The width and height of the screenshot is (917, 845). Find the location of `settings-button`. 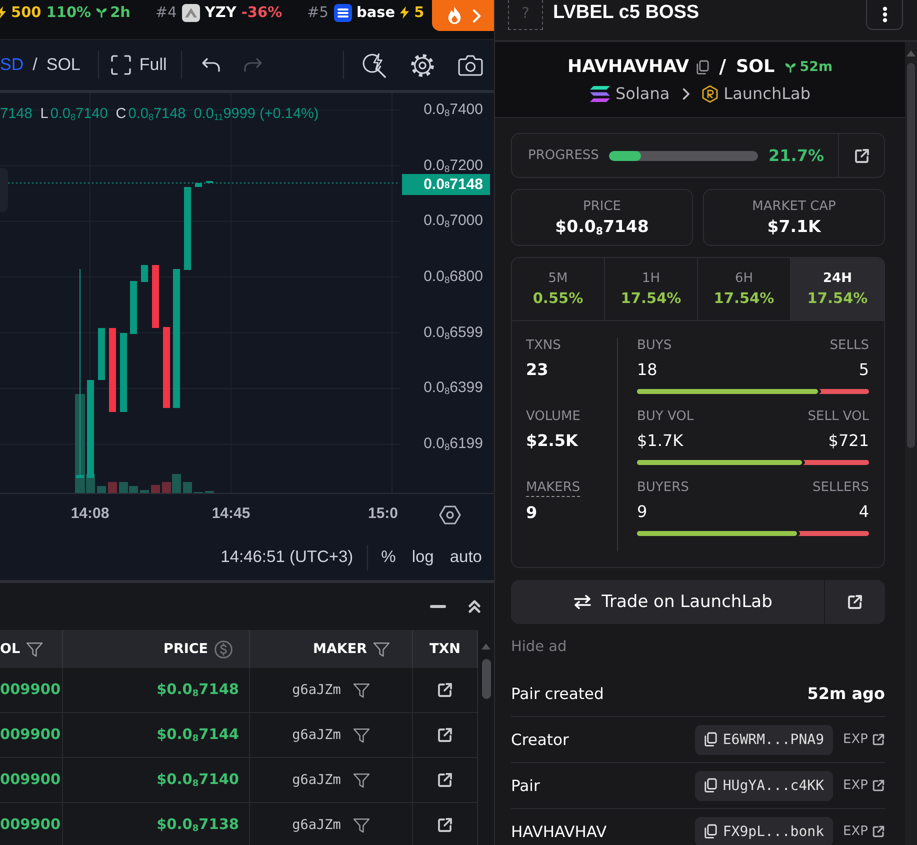

settings-button is located at coordinates (422, 65).